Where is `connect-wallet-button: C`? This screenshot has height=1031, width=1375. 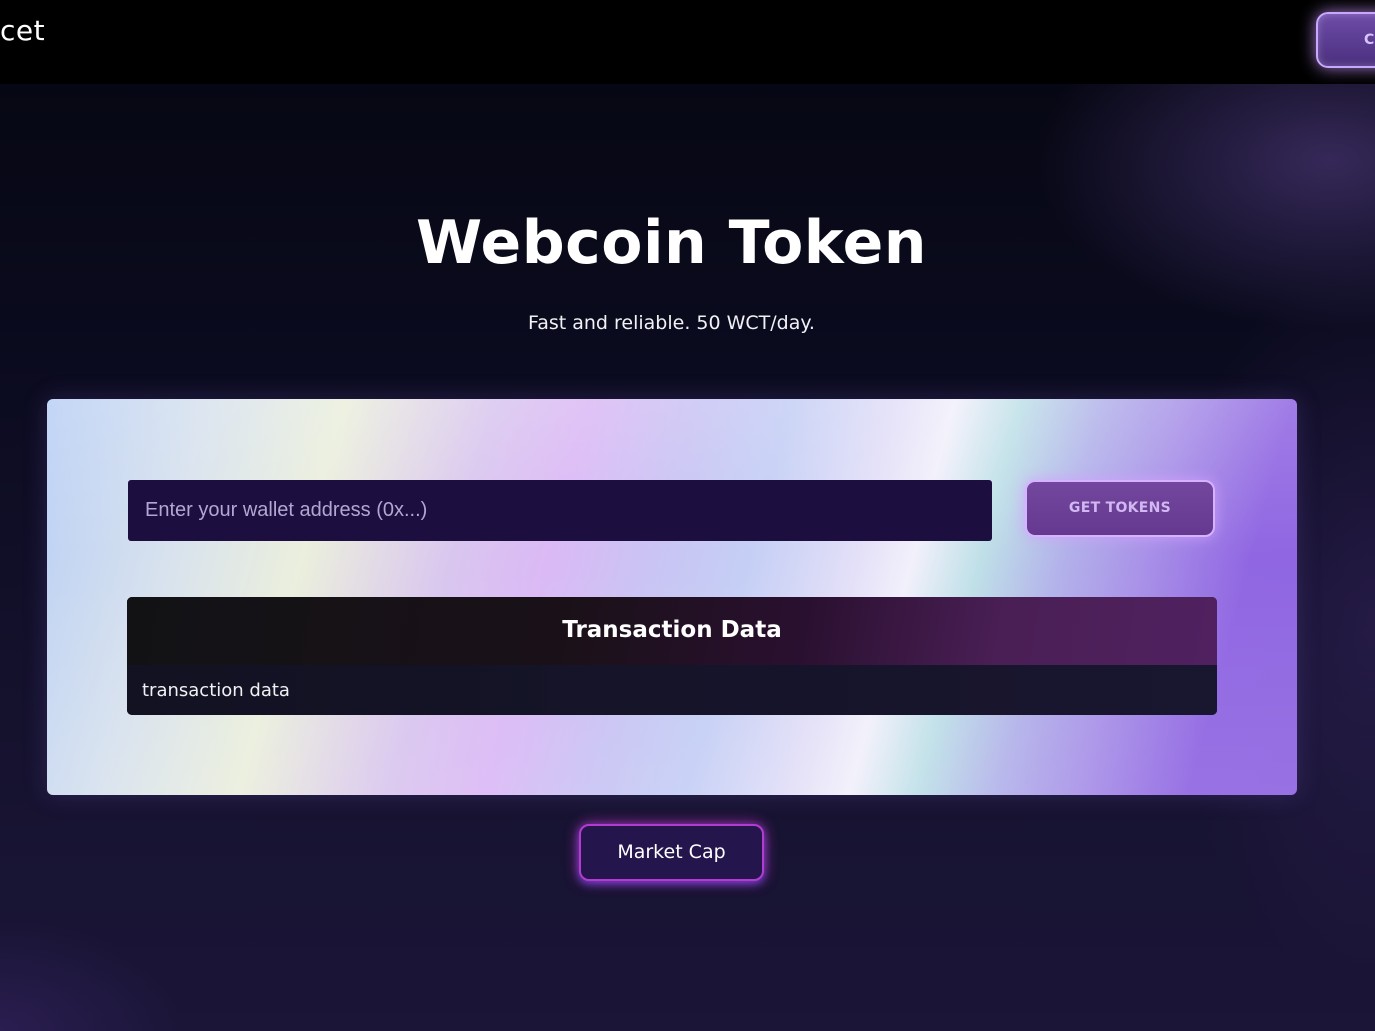
connect-wallet-button: C is located at coordinates (1345, 40).